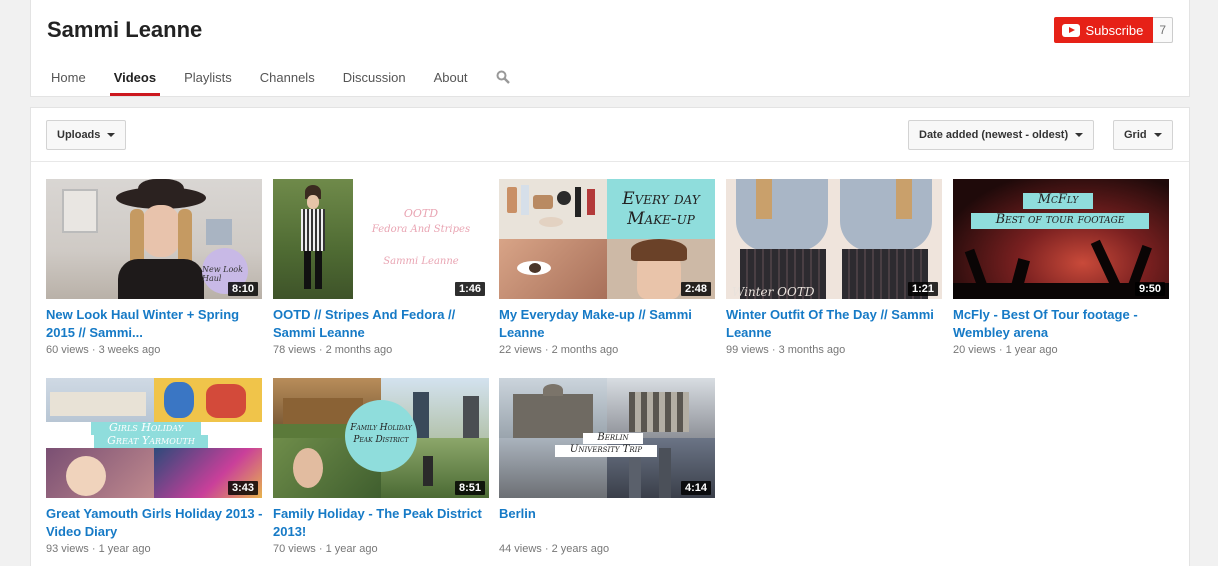  I want to click on video-meta: 60 views · 3 weeks ago, so click(103, 350).